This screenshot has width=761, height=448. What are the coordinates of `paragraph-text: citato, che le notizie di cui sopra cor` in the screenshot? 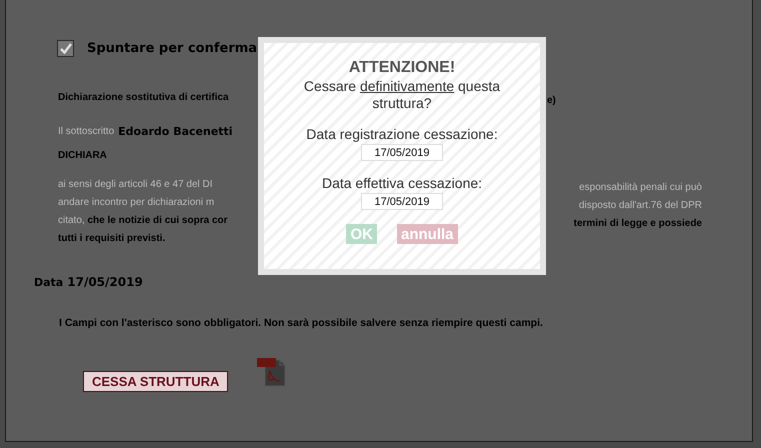 It's located at (143, 220).